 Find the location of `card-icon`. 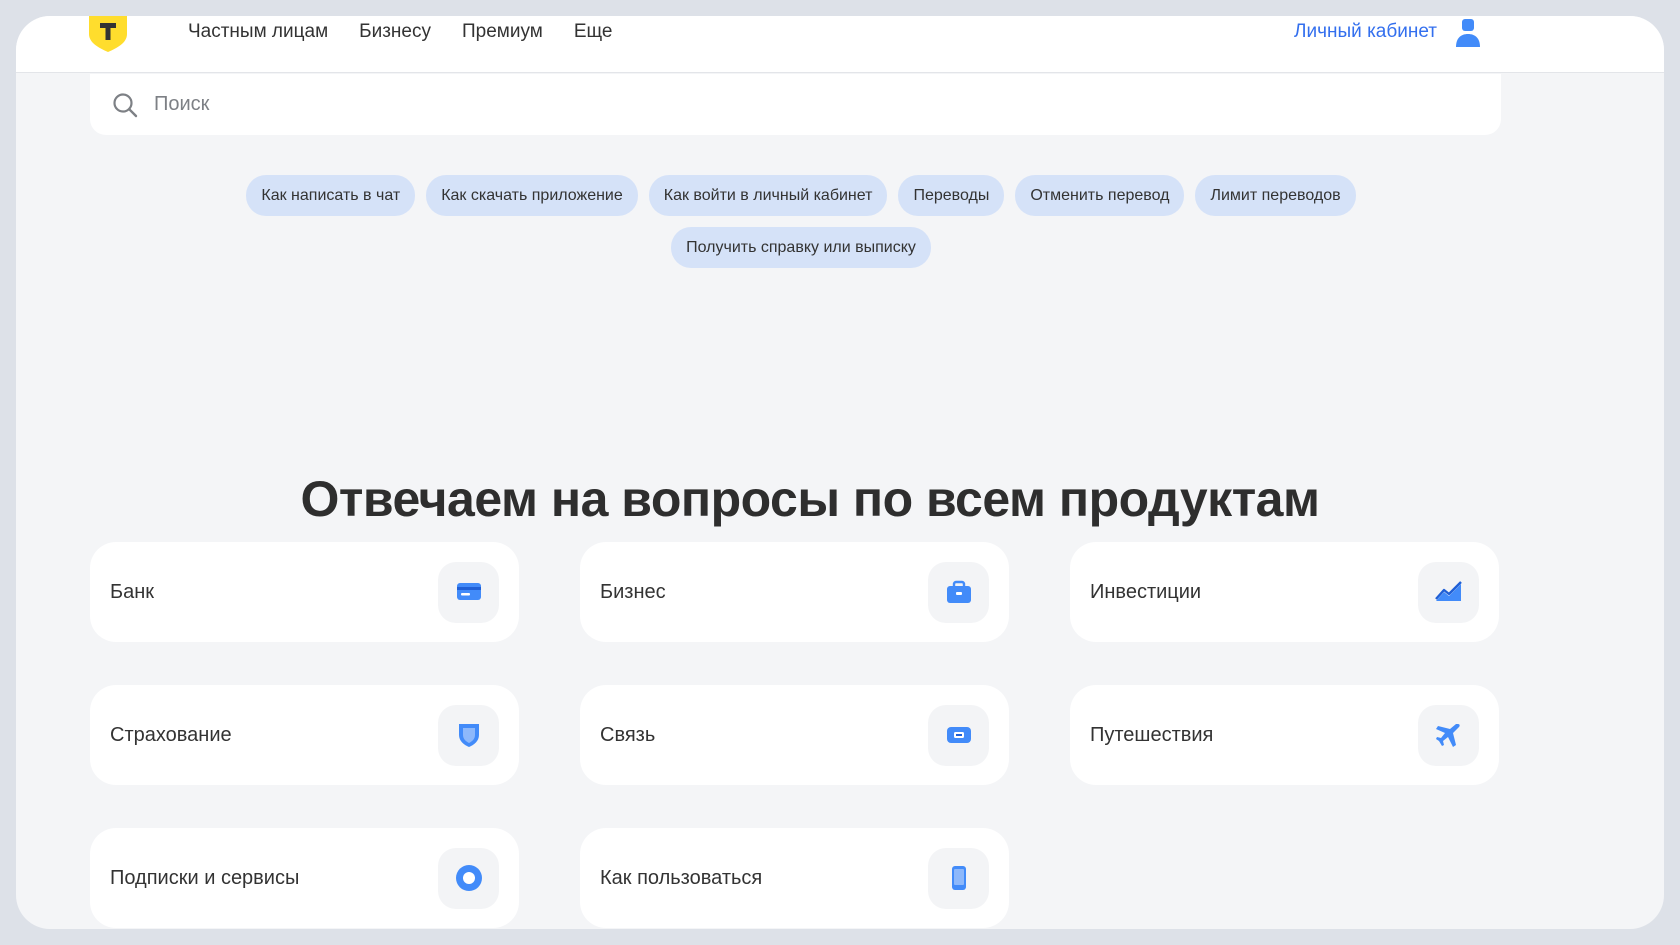

card-icon is located at coordinates (468, 592).